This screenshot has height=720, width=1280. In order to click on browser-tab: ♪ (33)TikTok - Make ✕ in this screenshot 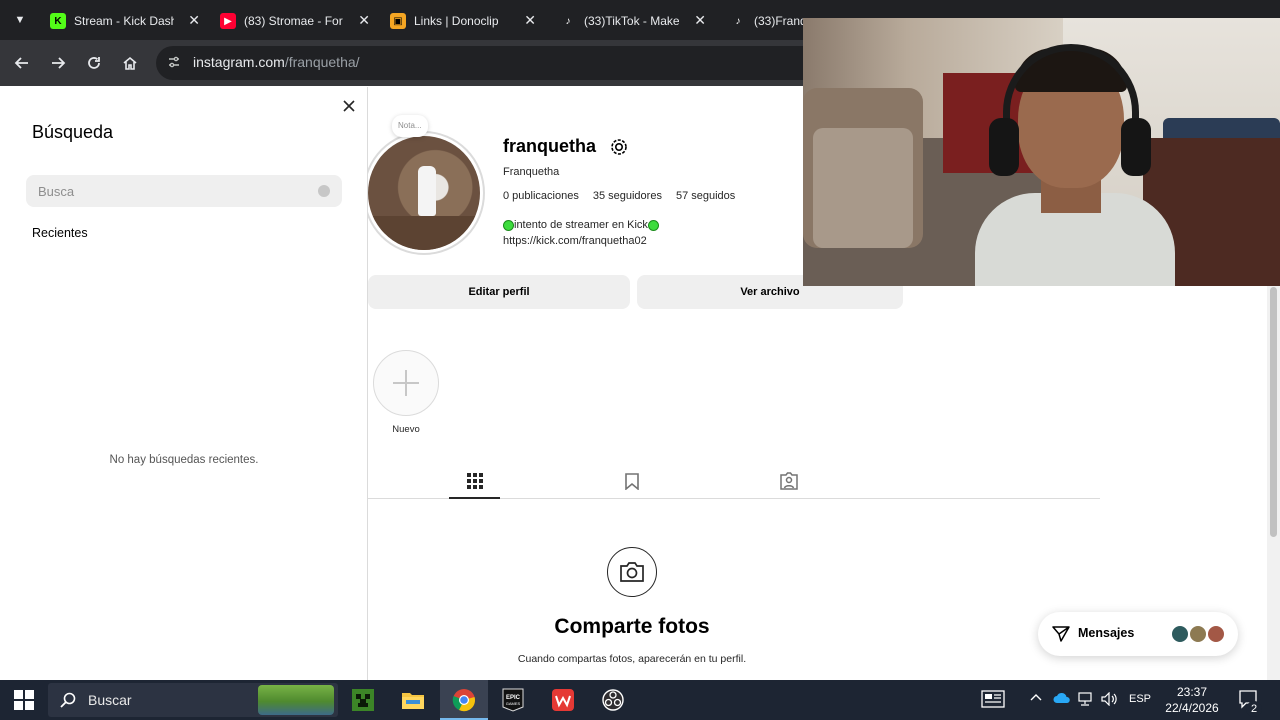, I will do `click(633, 21)`.